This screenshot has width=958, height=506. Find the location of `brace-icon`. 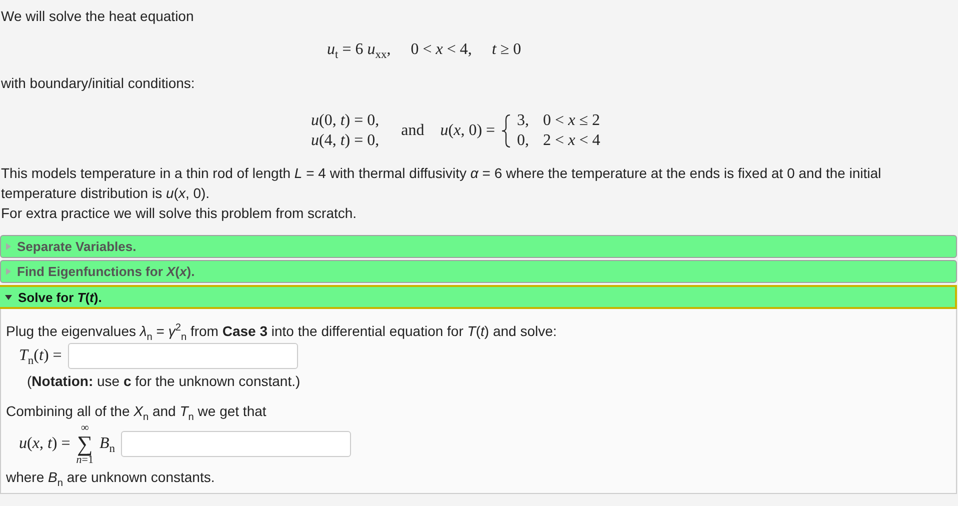

brace-icon is located at coordinates (506, 131).